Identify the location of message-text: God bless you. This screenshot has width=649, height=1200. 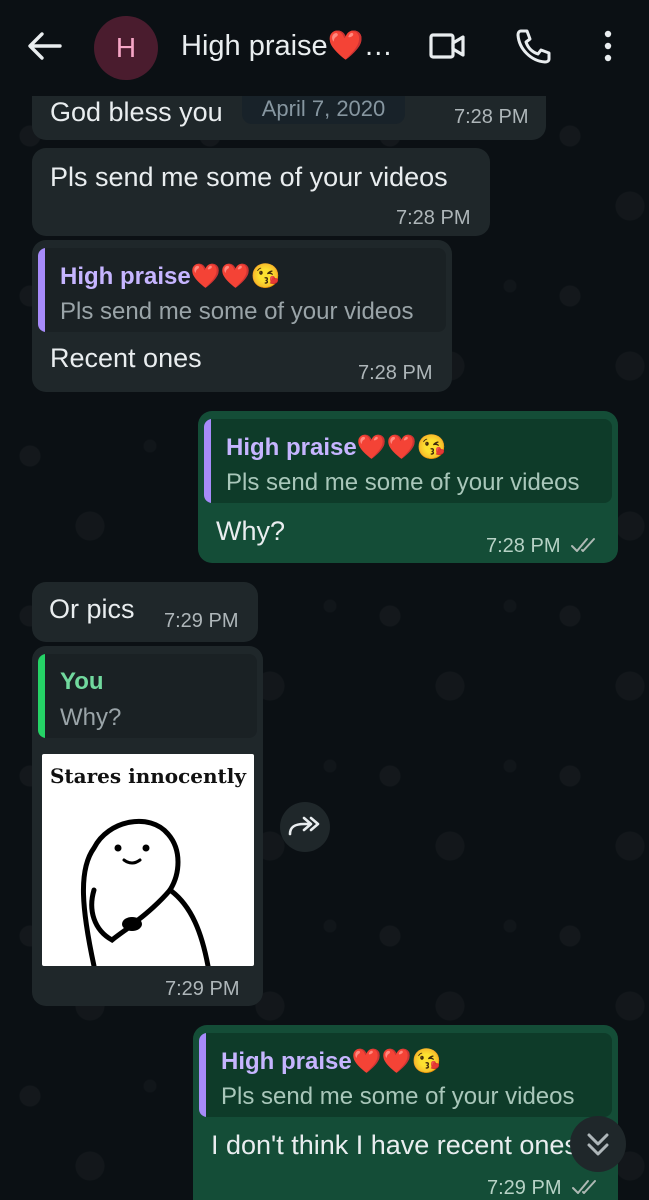
(136, 112).